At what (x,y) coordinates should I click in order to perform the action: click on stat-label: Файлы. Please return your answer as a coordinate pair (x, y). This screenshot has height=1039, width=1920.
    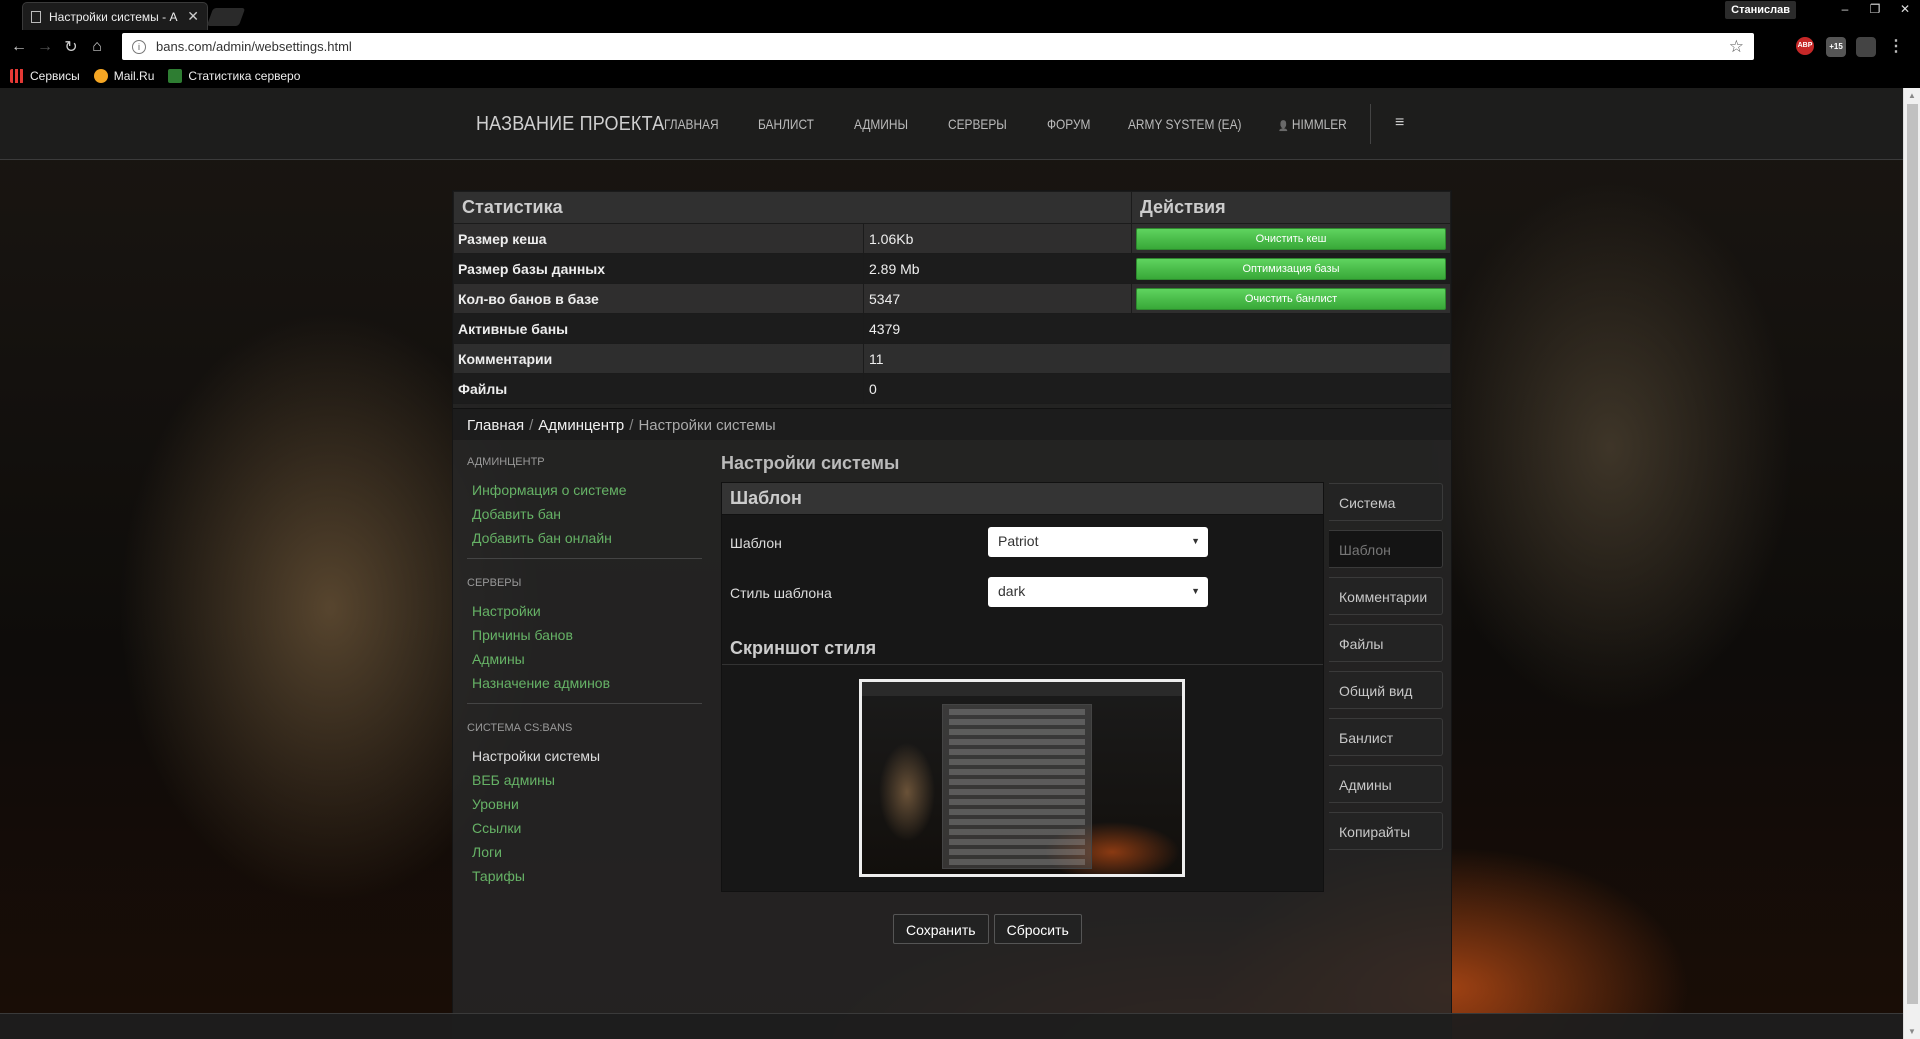
    Looking at the image, I should click on (658, 388).